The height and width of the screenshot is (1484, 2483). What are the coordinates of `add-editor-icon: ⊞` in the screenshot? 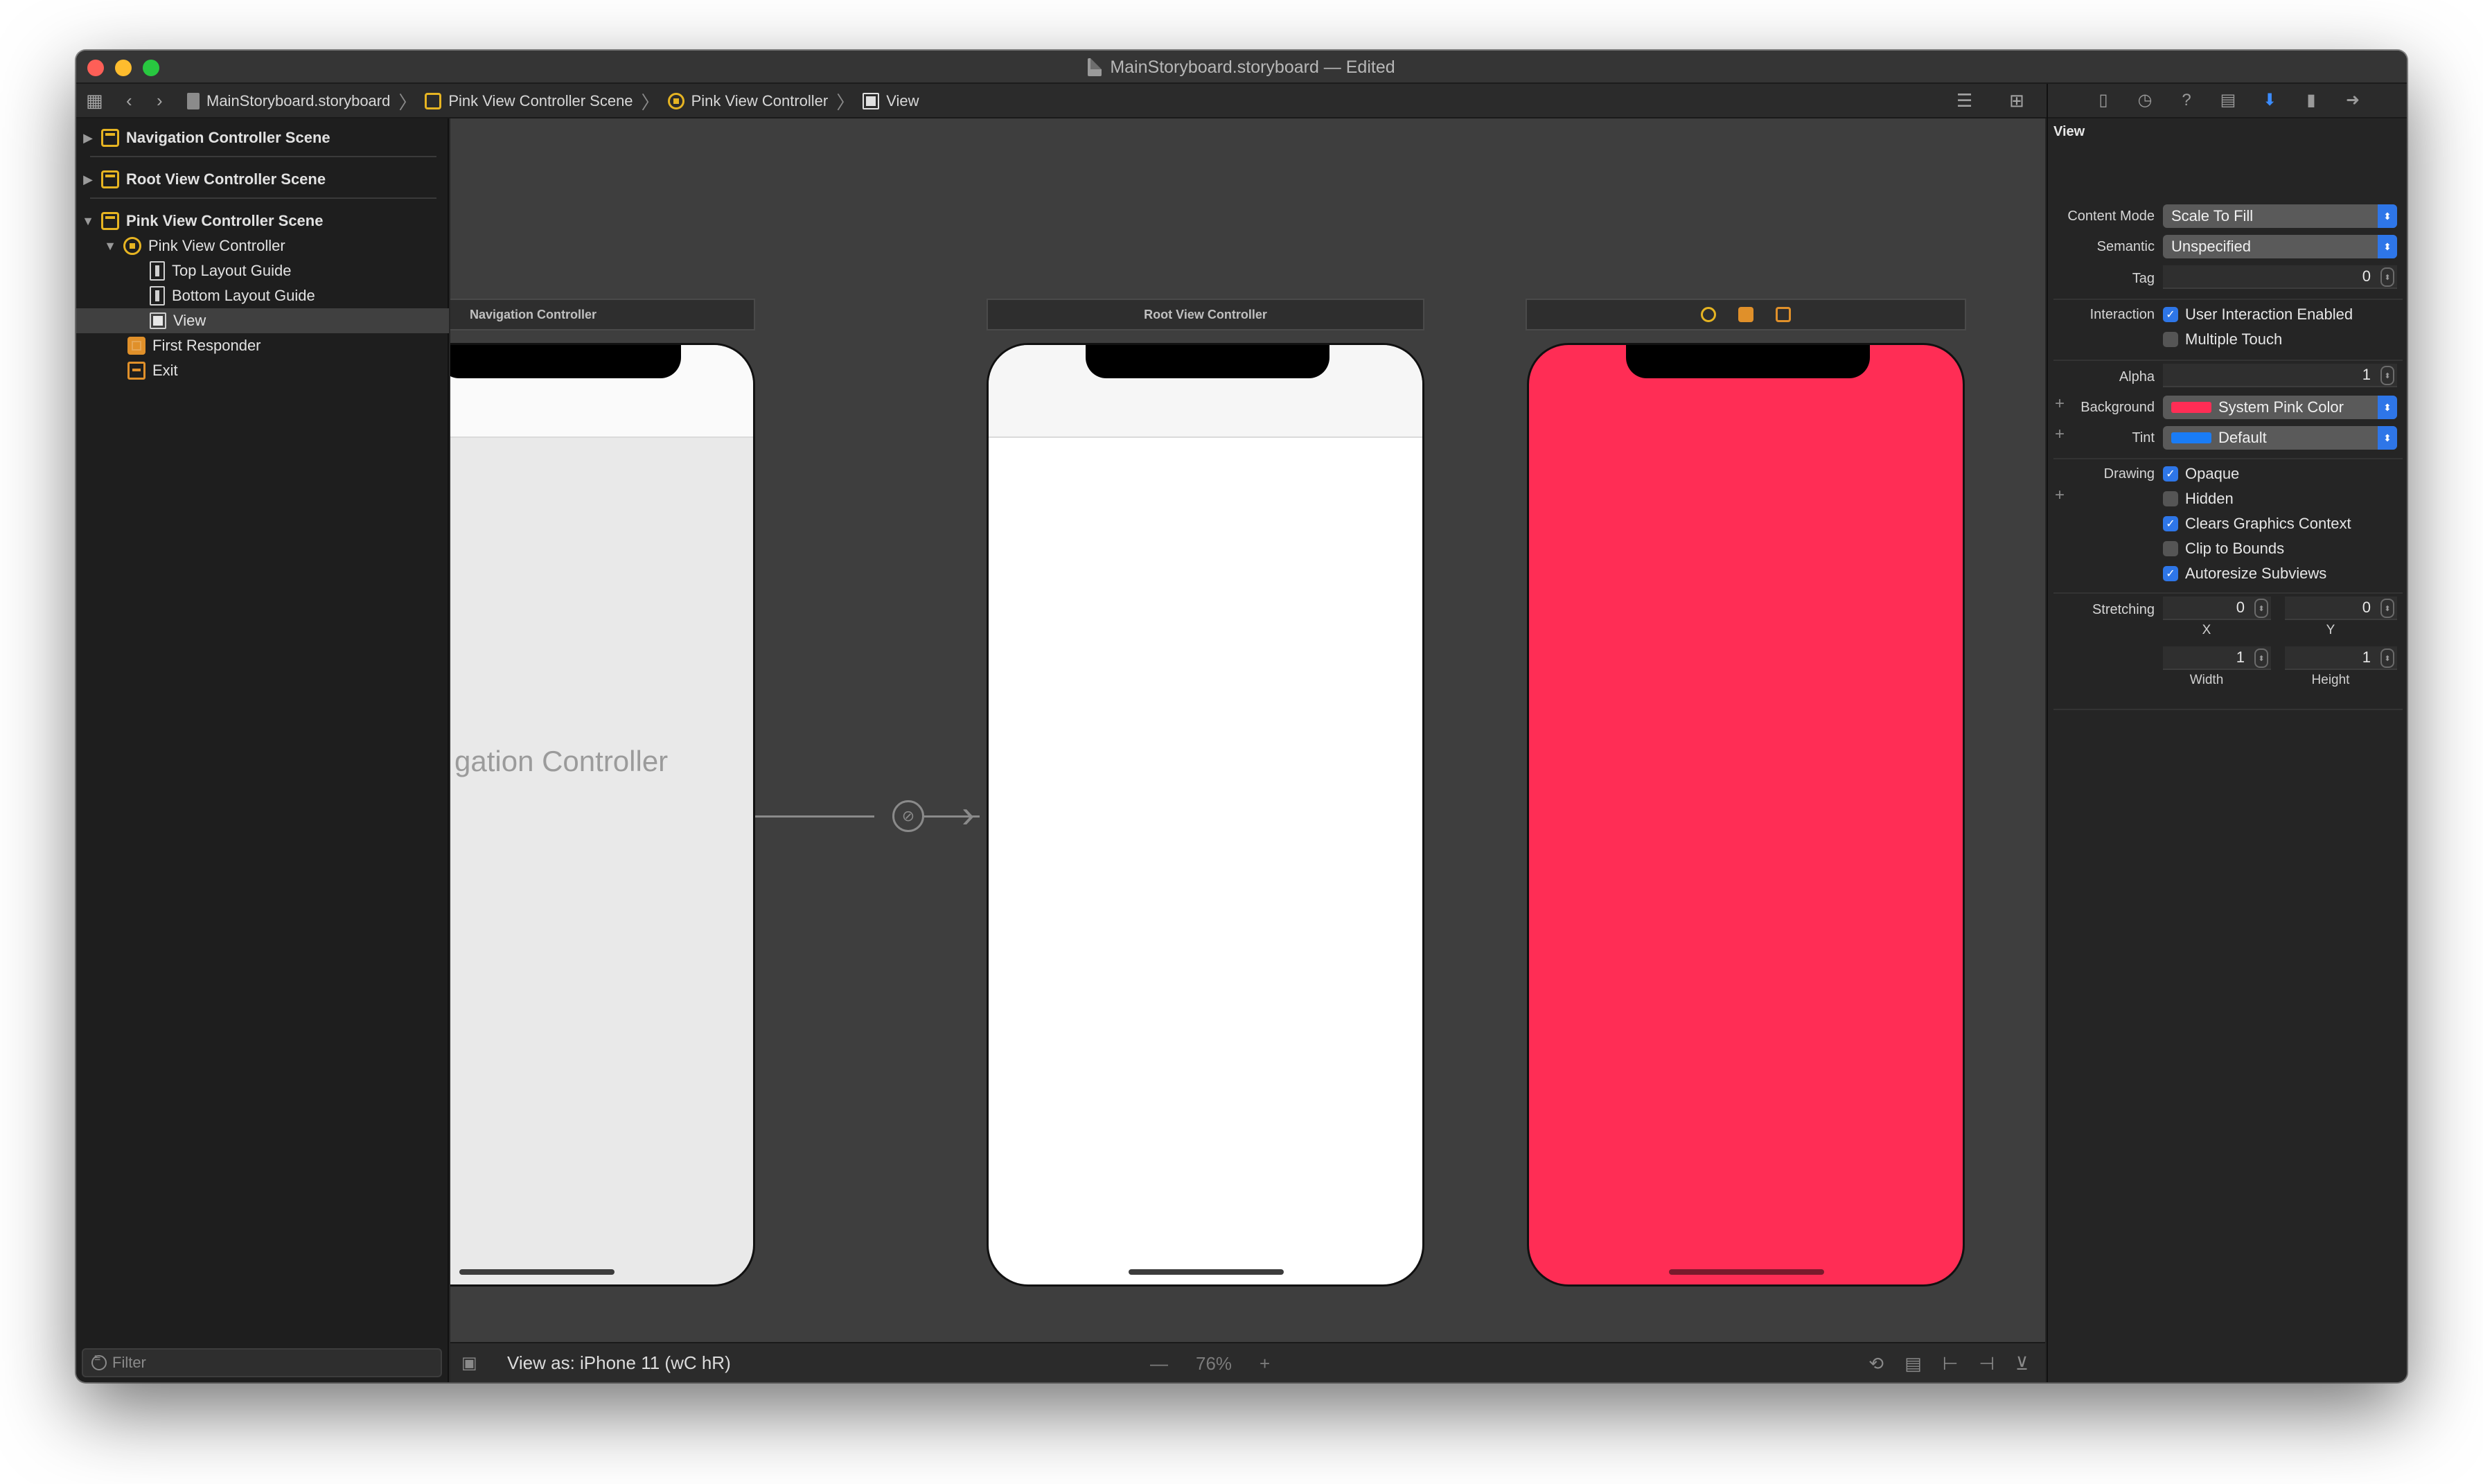 It's located at (2016, 101).